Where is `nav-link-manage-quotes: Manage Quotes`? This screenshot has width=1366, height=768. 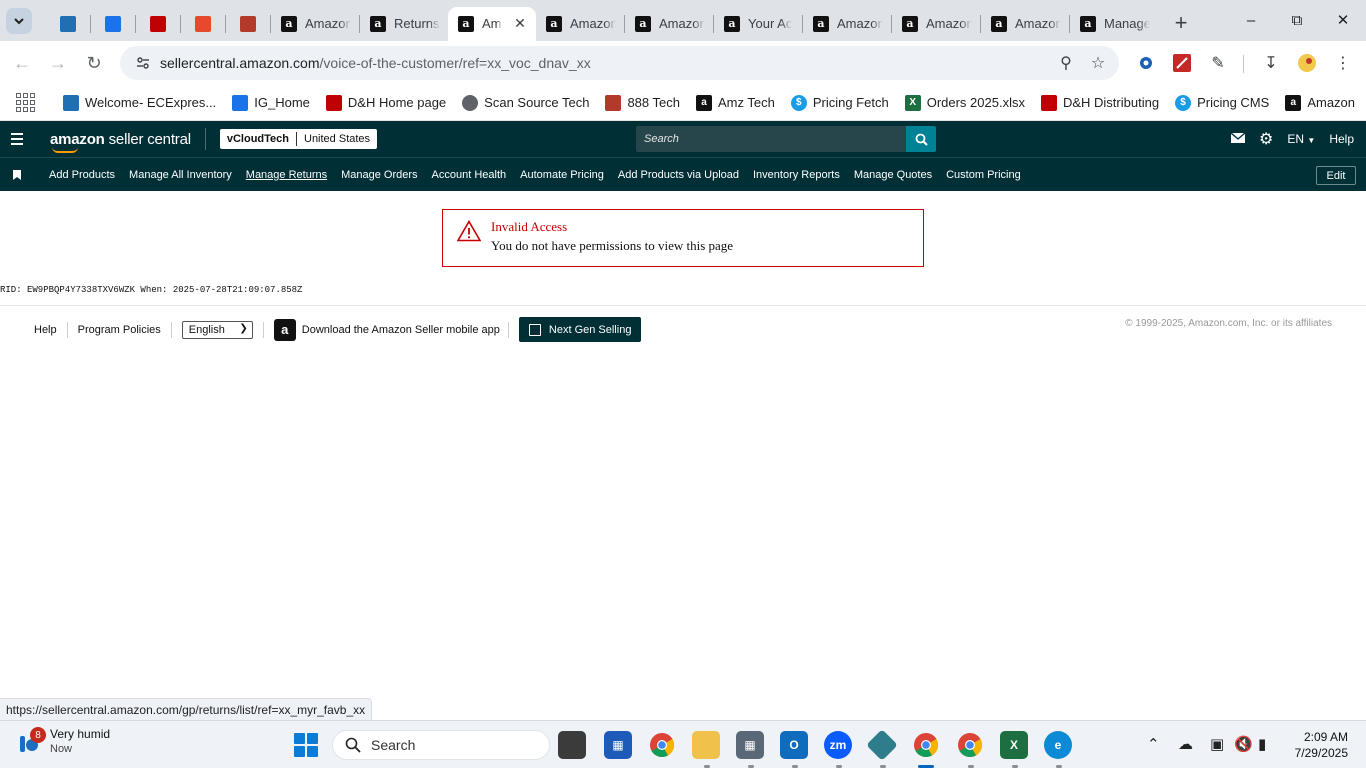 nav-link-manage-quotes: Manage Quotes is located at coordinates (893, 175).